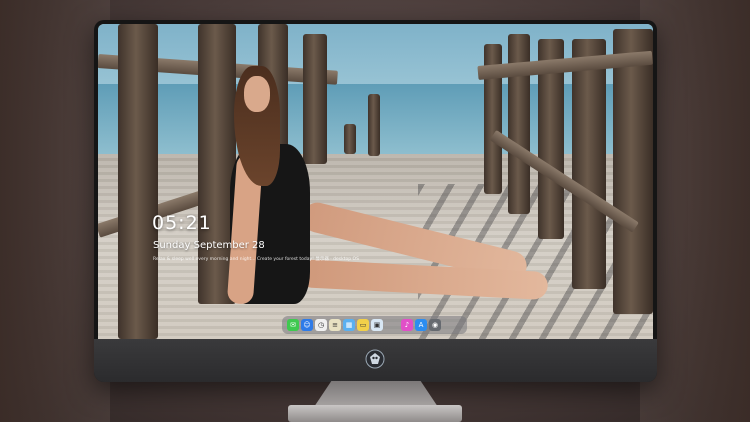 Image resolution: width=750 pixels, height=422 pixels. What do you see at coordinates (363, 325) in the screenshot?
I see `files-icon: ▭` at bounding box center [363, 325].